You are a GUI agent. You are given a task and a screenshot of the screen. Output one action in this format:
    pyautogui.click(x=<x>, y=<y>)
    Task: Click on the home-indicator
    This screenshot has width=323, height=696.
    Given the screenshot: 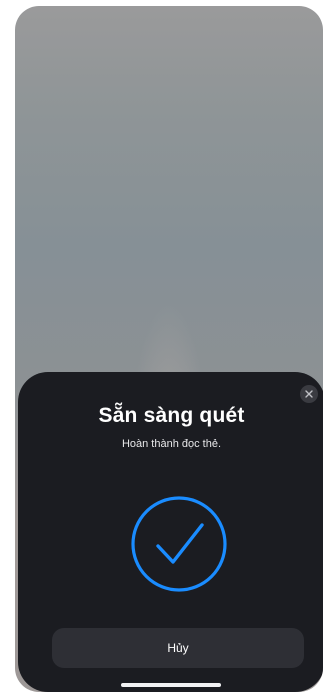 What is the action you would take?
    pyautogui.click(x=171, y=685)
    